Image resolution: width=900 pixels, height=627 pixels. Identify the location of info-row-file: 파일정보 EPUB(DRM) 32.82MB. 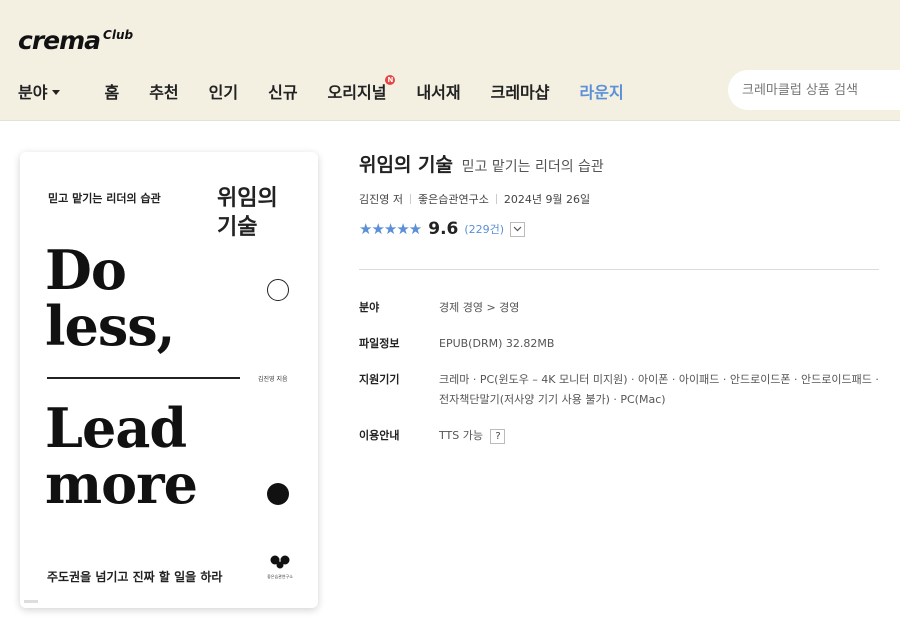
(629, 344).